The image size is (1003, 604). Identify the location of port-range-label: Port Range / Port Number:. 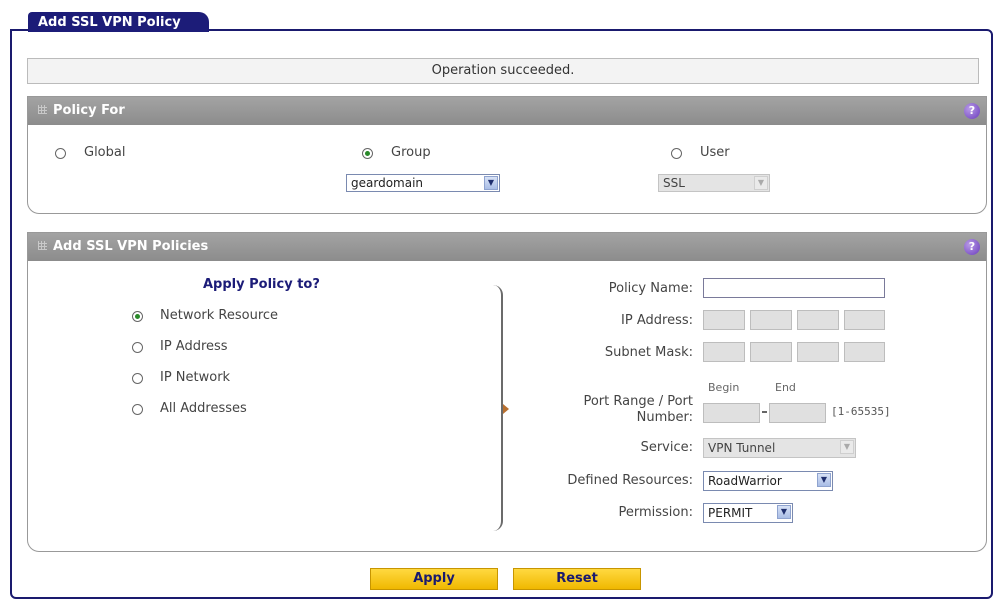
(638, 410).